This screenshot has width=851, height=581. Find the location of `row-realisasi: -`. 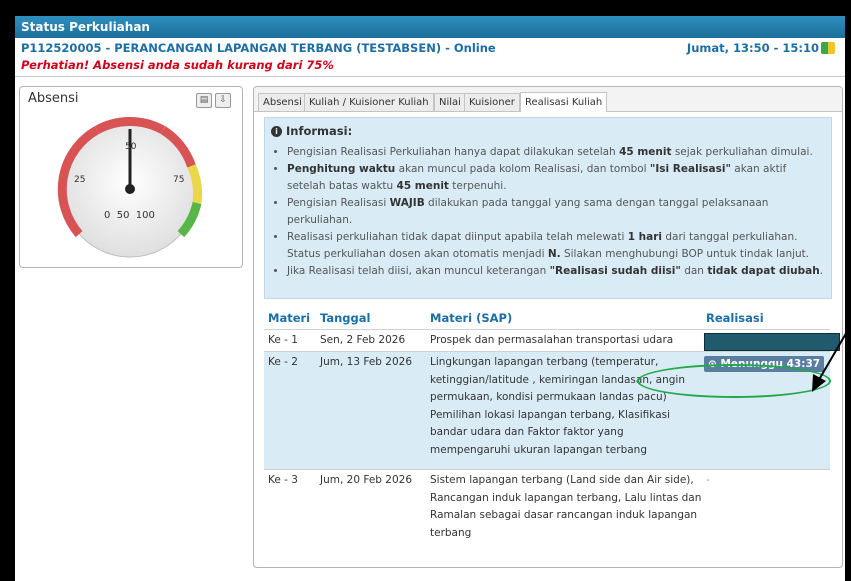

row-realisasi: - is located at coordinates (708, 480).